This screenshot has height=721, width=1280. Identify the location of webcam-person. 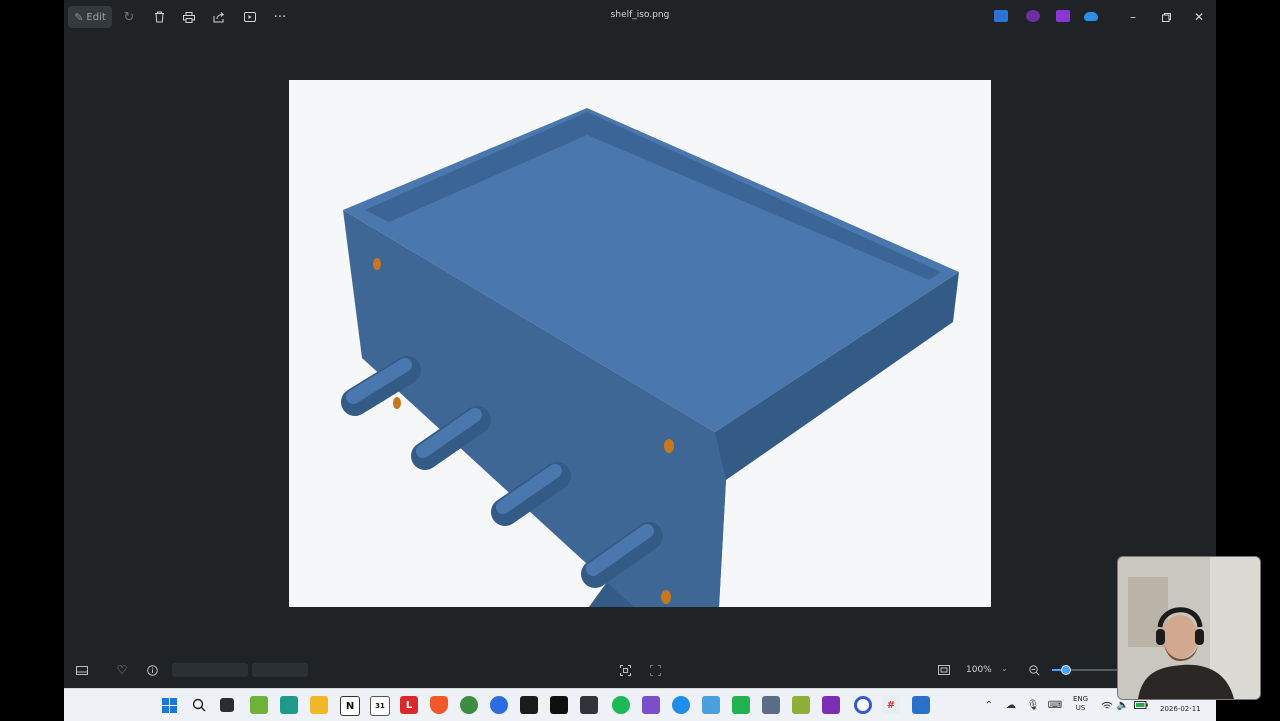
(1189, 628).